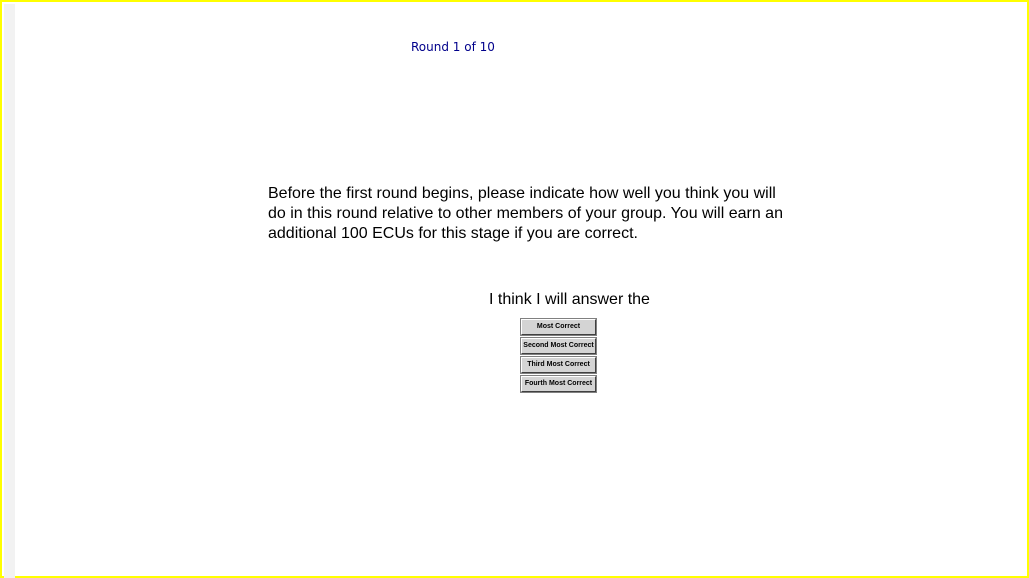 The image size is (1029, 578). I want to click on fourth-most-correct-button: Fourth Most Correct, so click(558, 384).